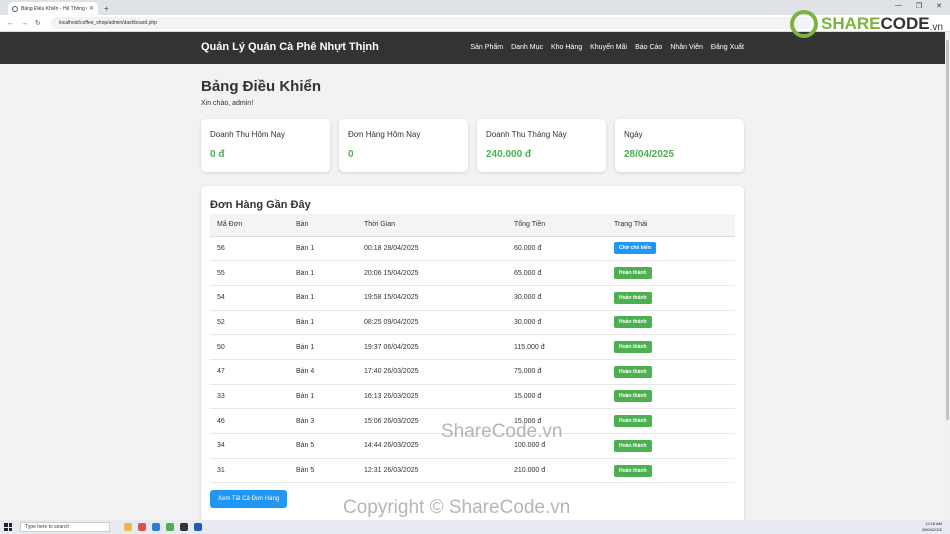 Image resolution: width=950 pixels, height=534 pixels. Describe the element at coordinates (564, 372) in the screenshot. I see `total-cell: 75.000 đ` at that location.